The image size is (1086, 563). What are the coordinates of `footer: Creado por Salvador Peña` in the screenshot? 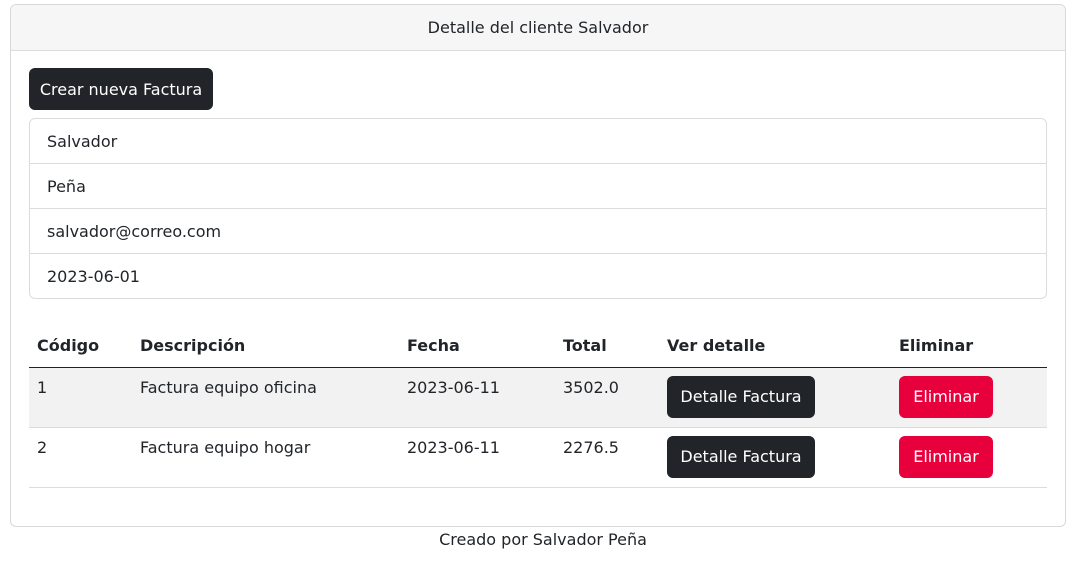 It's located at (543, 540).